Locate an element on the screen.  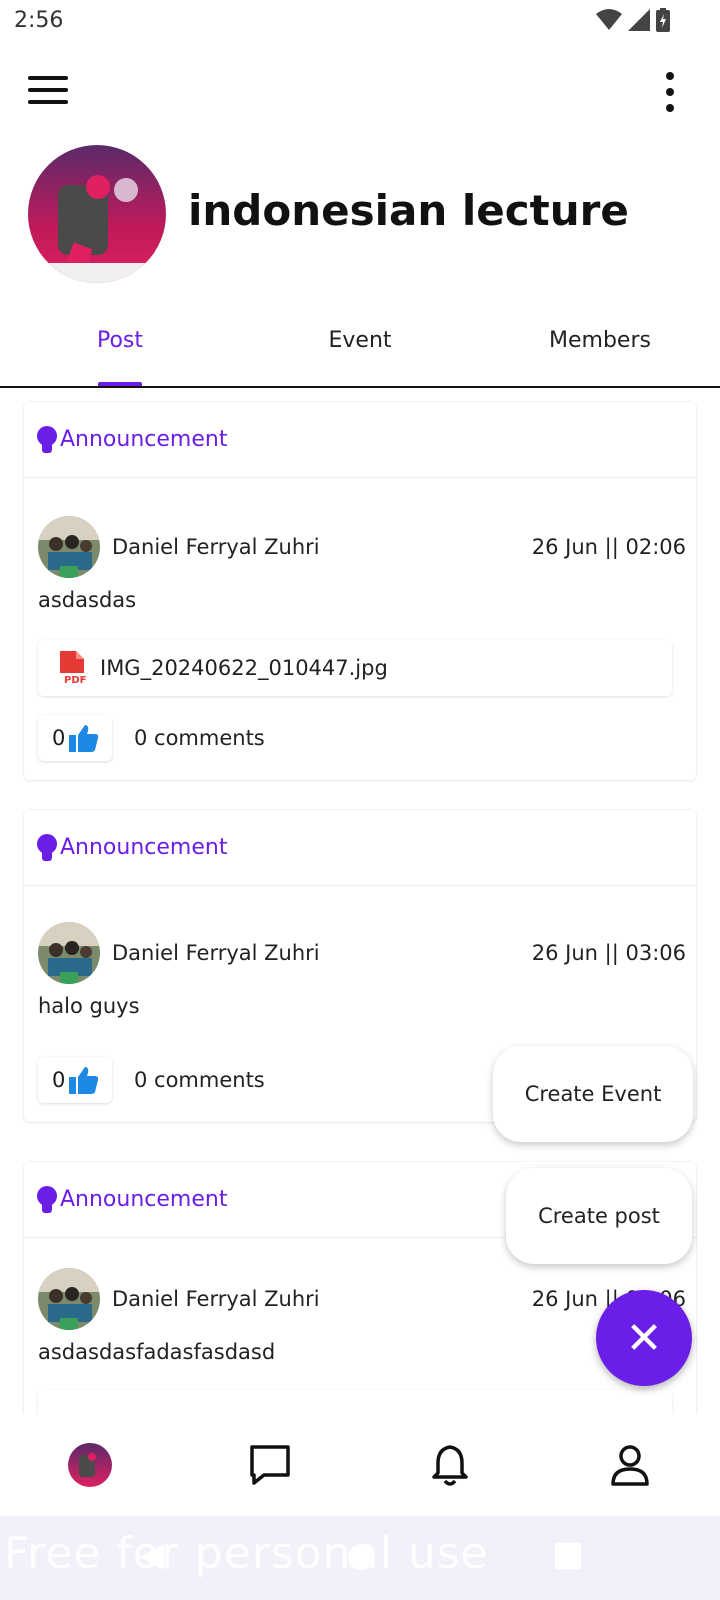
signal-icon is located at coordinates (639, 20).